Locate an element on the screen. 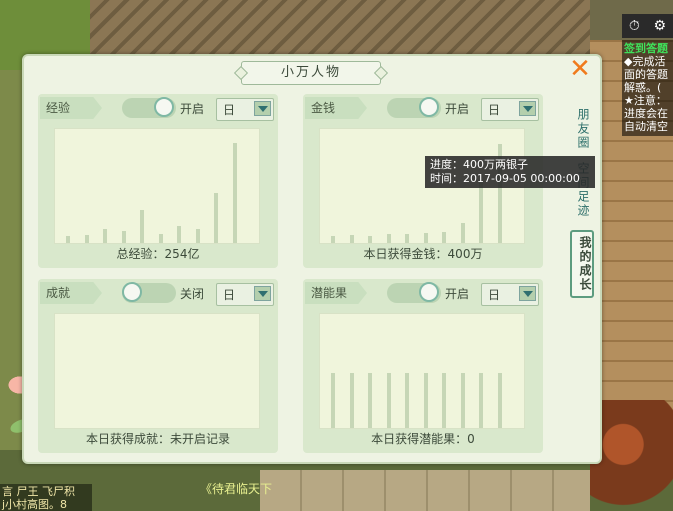 The height and width of the screenshot is (511, 673). section-caption: 本日获得金钱：400万 is located at coordinates (423, 254).